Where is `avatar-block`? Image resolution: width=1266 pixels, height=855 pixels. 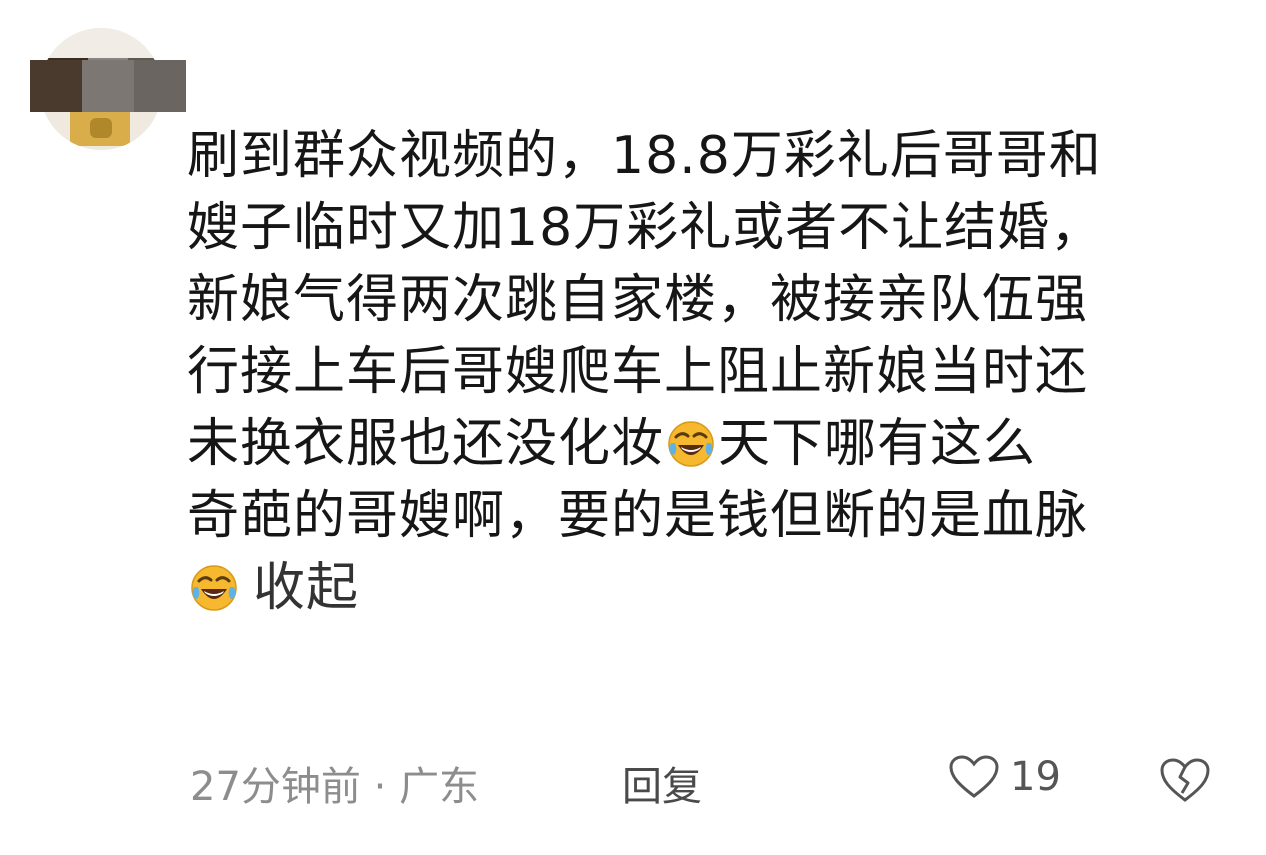
avatar-block is located at coordinates (101, 128).